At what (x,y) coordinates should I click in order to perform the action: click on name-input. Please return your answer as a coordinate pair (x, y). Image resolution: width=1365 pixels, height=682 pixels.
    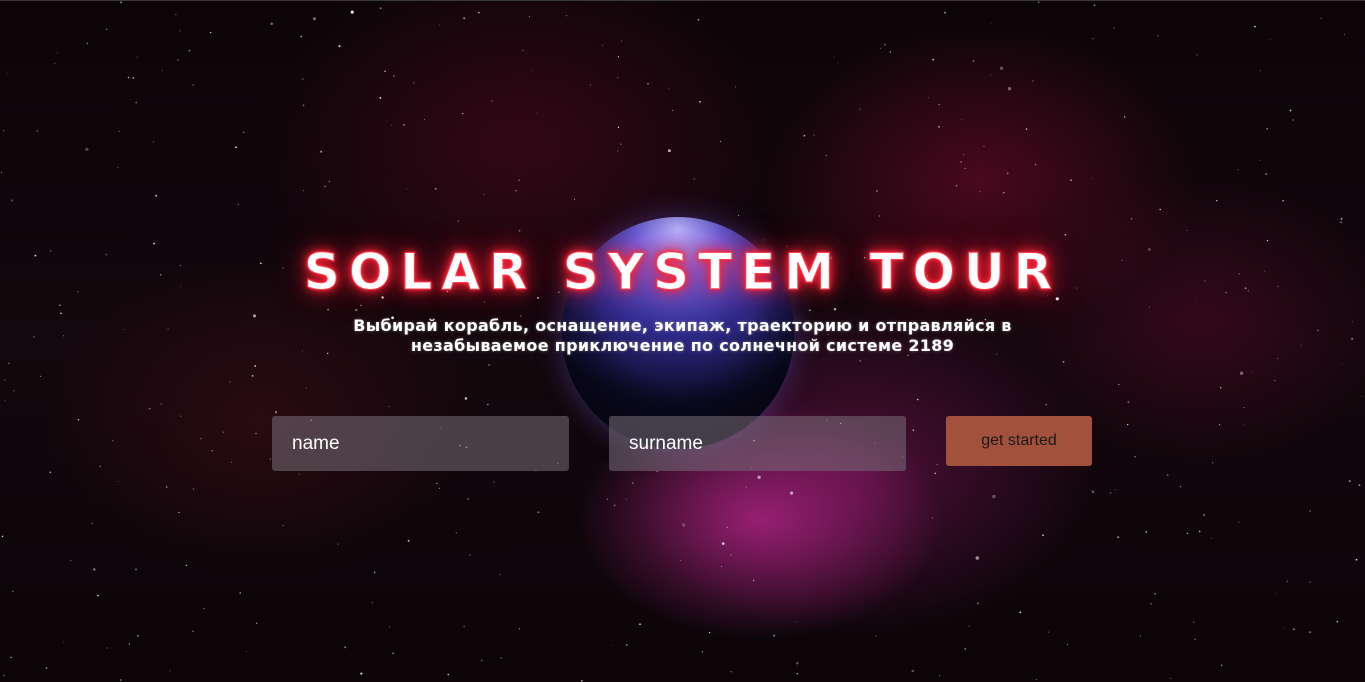
    Looking at the image, I should click on (420, 443).